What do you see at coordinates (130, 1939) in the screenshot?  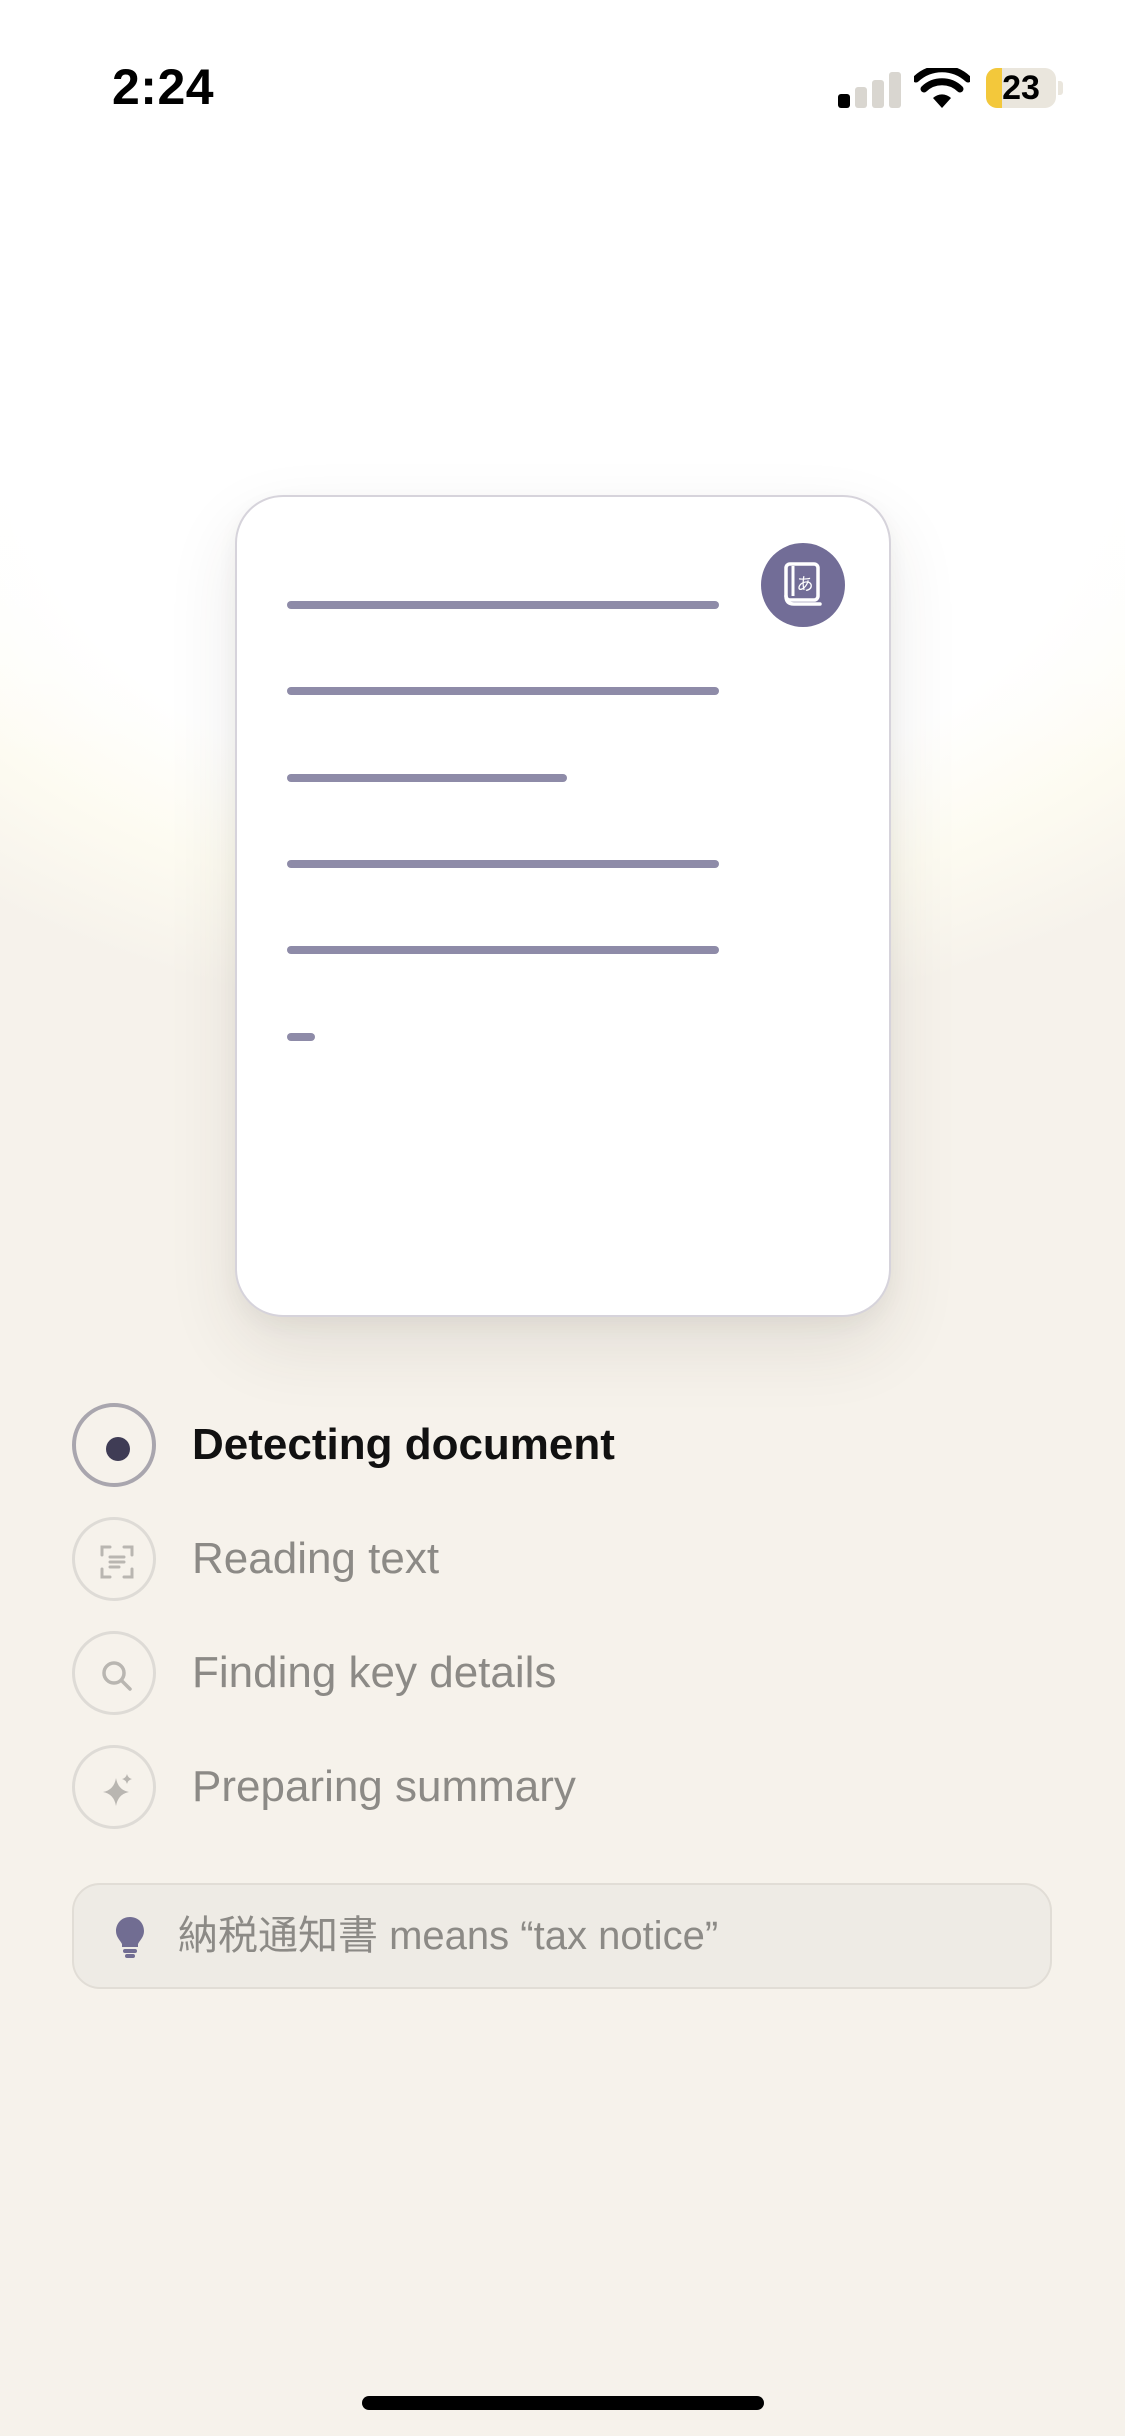 I see `lightbulb-icon` at bounding box center [130, 1939].